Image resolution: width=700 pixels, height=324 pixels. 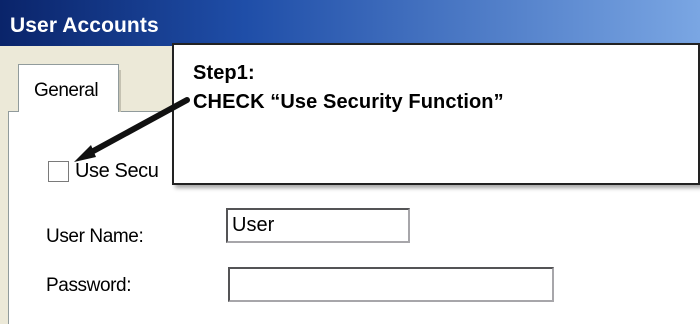 I want to click on password-input, so click(x=391, y=284).